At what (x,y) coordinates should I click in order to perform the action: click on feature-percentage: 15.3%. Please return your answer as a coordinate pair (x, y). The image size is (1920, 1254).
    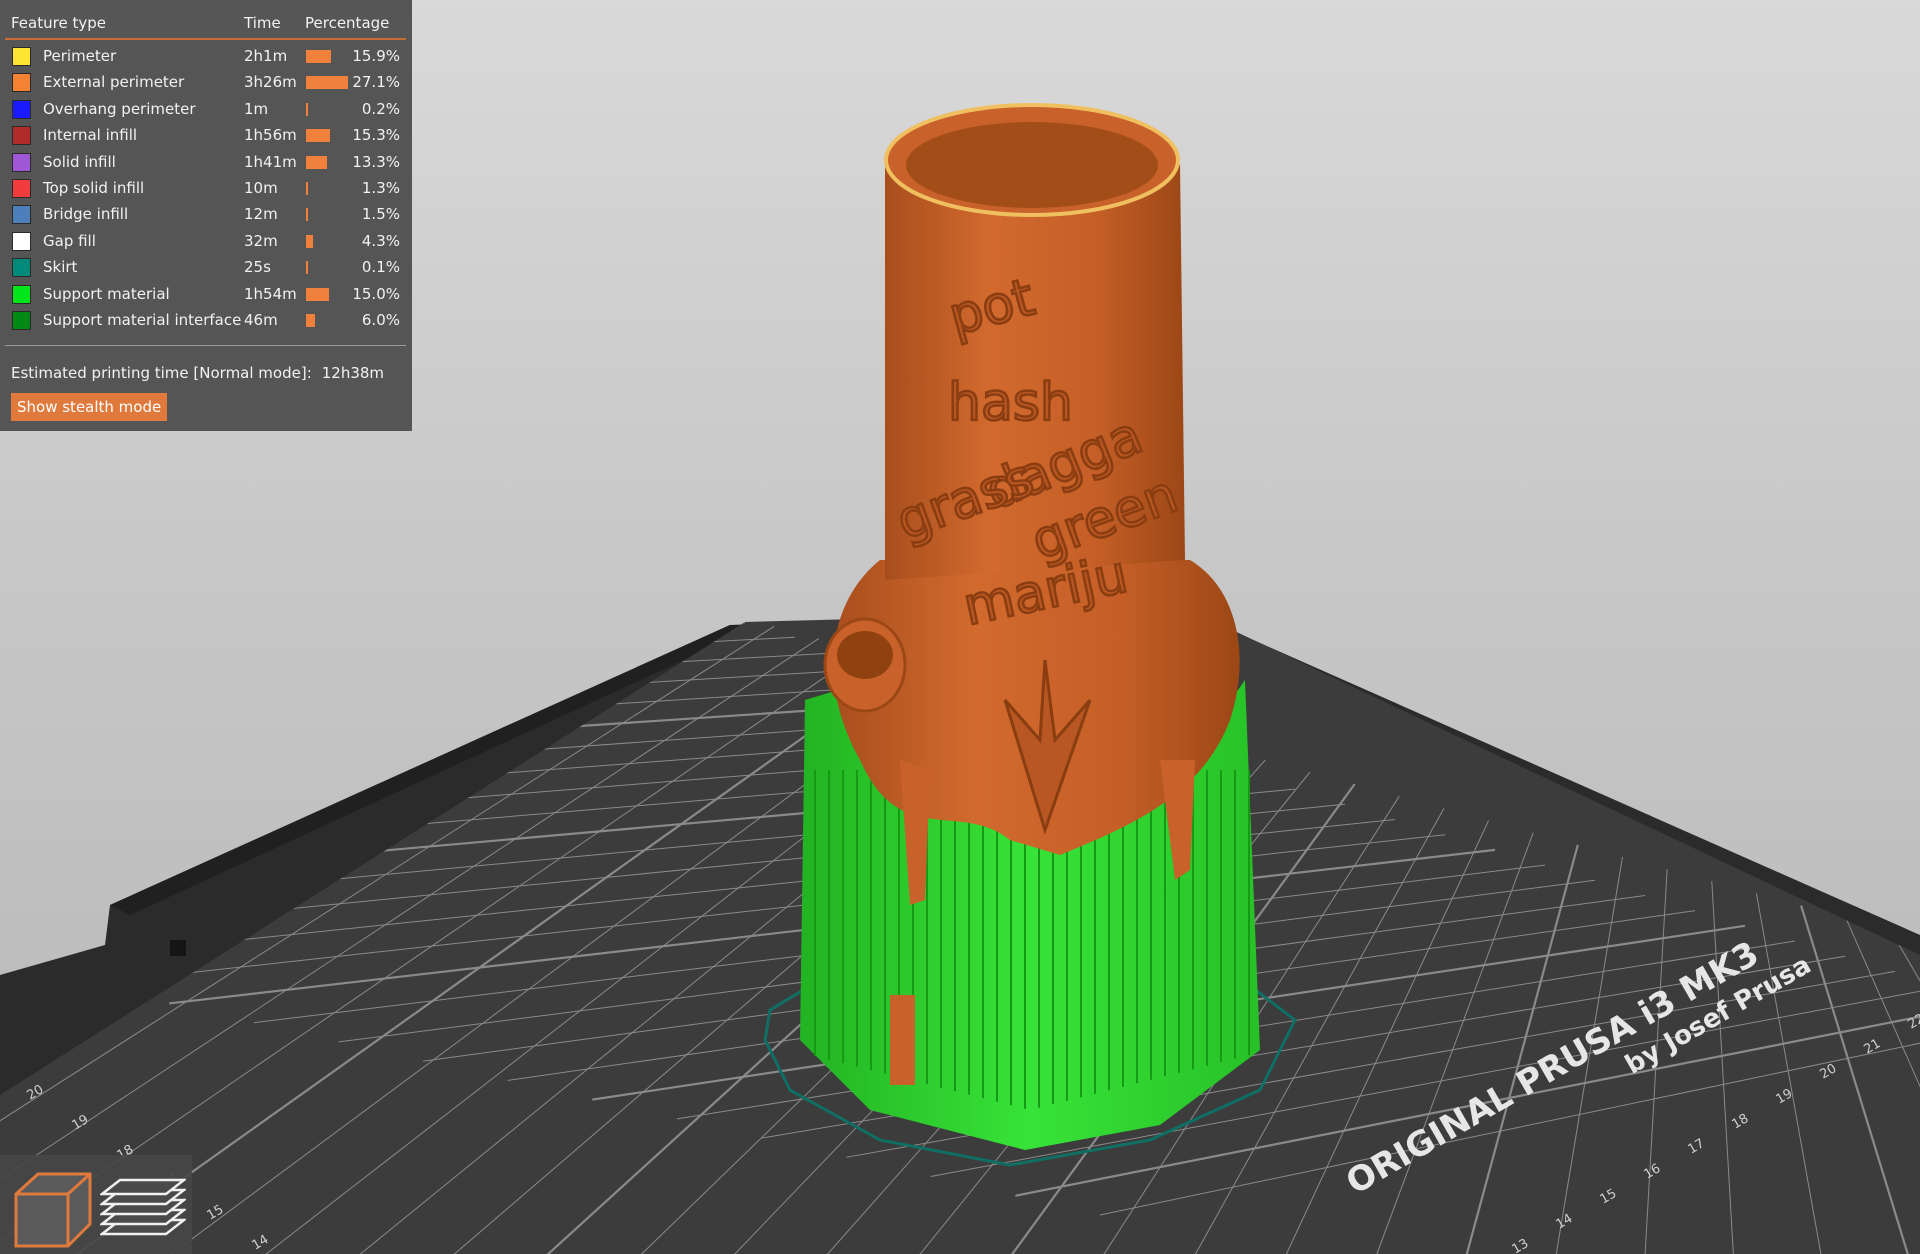
    Looking at the image, I should click on (376, 135).